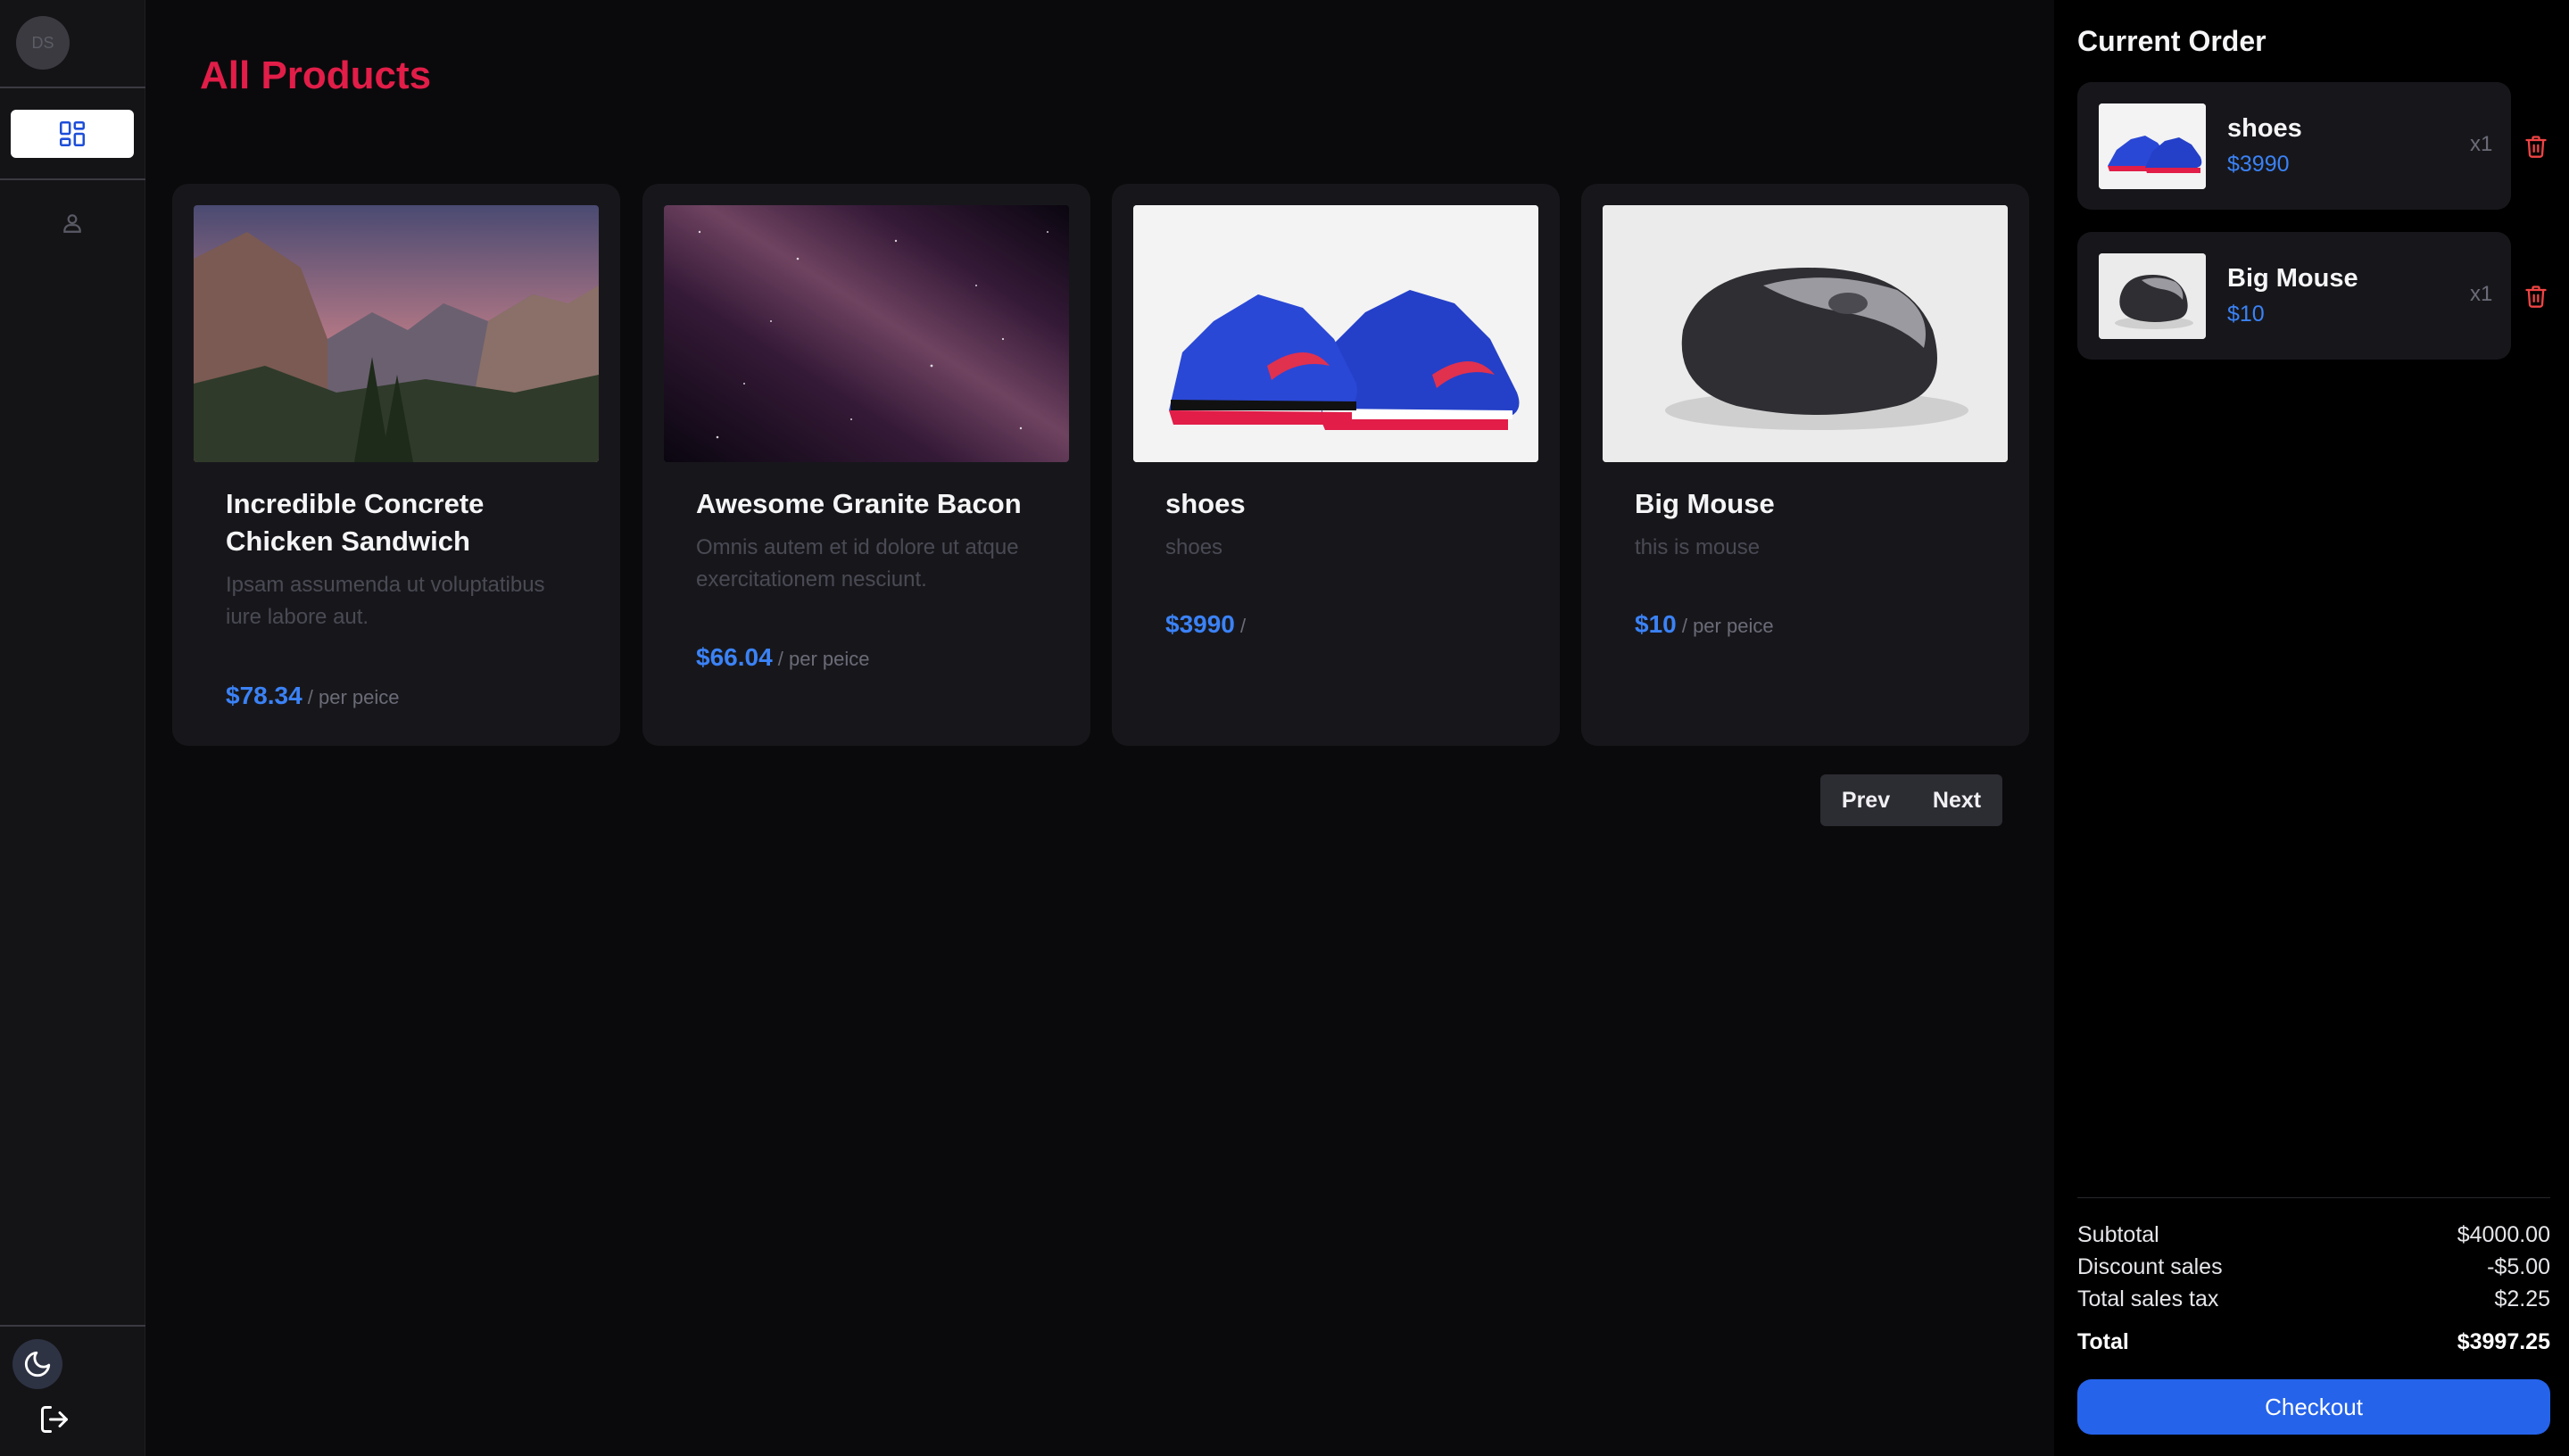  I want to click on product-card: Big Mouse this is mouse $10 / per peice, so click(1805, 465).